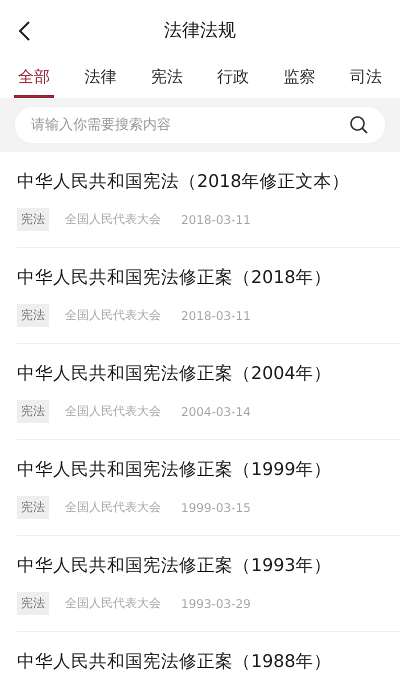 The image size is (400, 685). What do you see at coordinates (208, 565) in the screenshot?
I see `law-title: 中华人民共和国宪法修正案（1993年）` at bounding box center [208, 565].